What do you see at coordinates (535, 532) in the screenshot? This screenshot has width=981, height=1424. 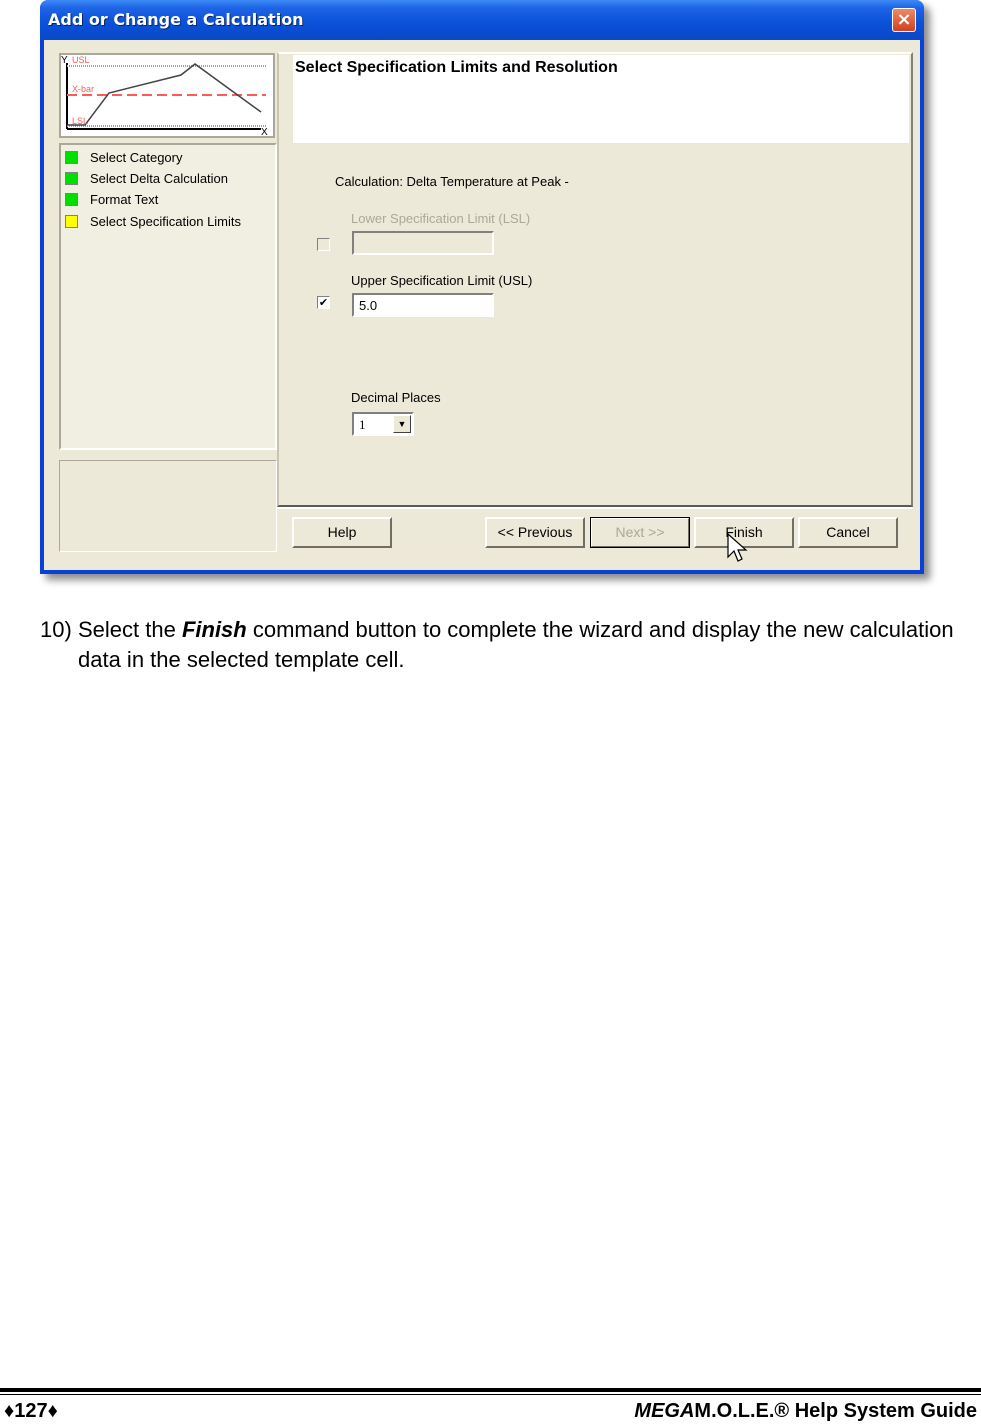 I see `previous-button: << Previous` at bounding box center [535, 532].